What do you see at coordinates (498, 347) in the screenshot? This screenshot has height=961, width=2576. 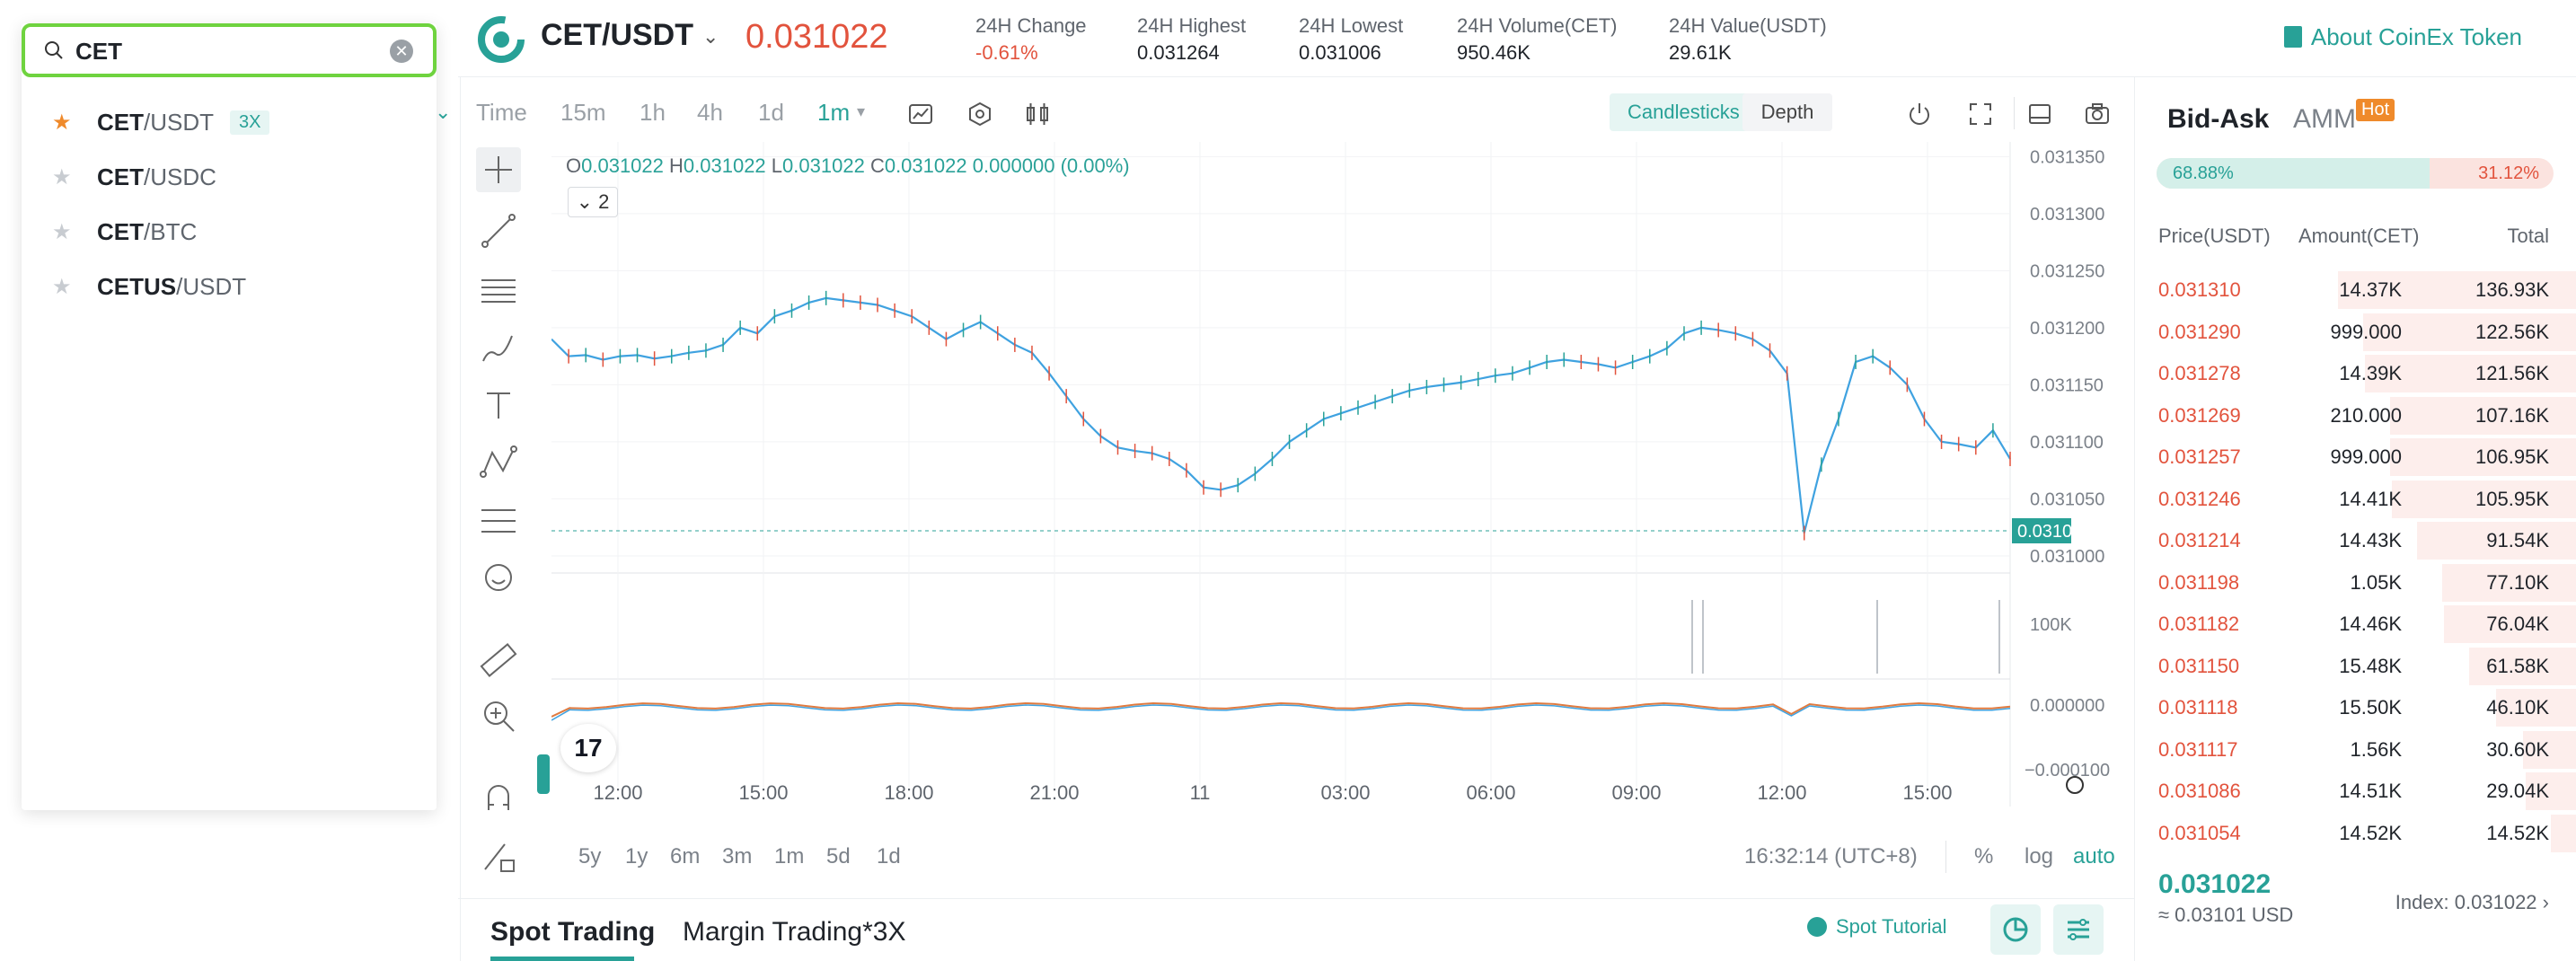 I see `brush-icon` at bounding box center [498, 347].